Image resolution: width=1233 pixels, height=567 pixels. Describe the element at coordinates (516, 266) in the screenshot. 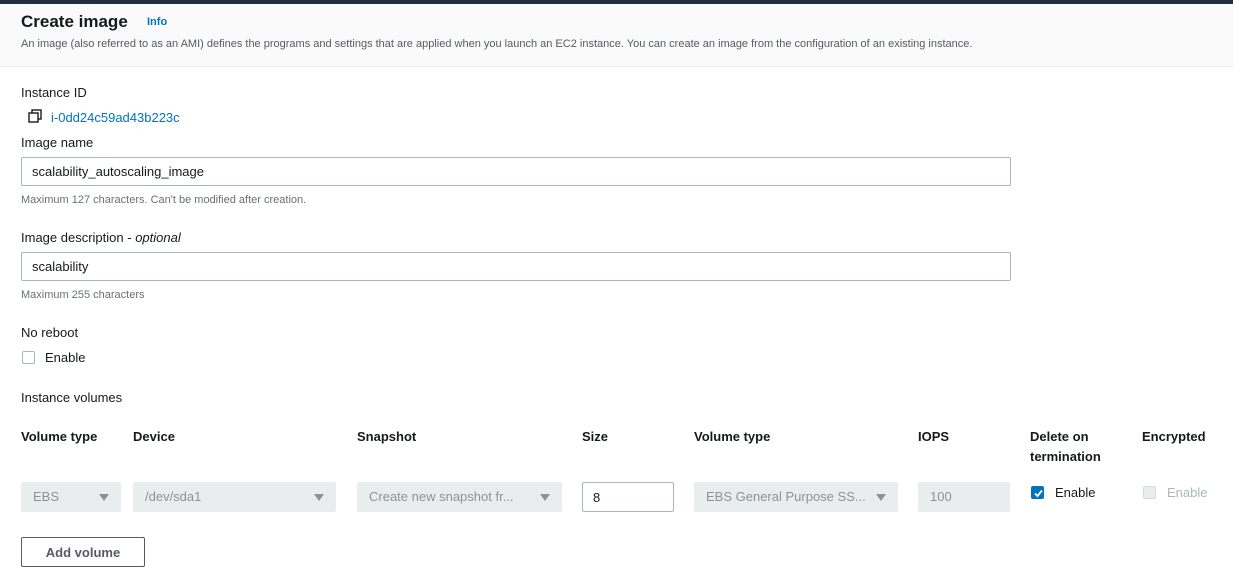

I see `image-description-input` at that location.